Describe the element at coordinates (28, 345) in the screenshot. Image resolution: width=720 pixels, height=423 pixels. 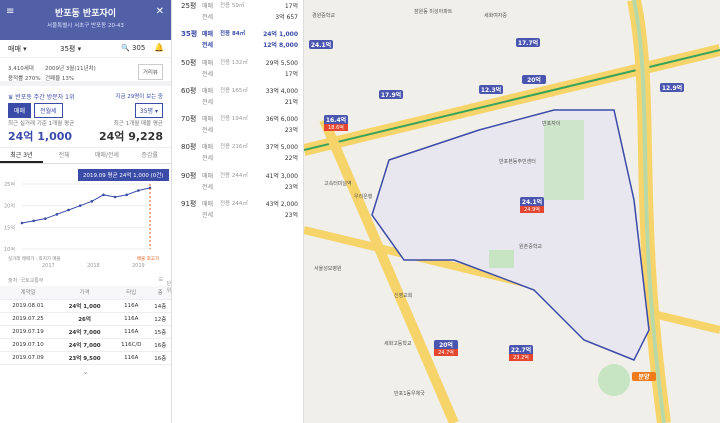
I see `table-cell: 2019.07.10` at that location.